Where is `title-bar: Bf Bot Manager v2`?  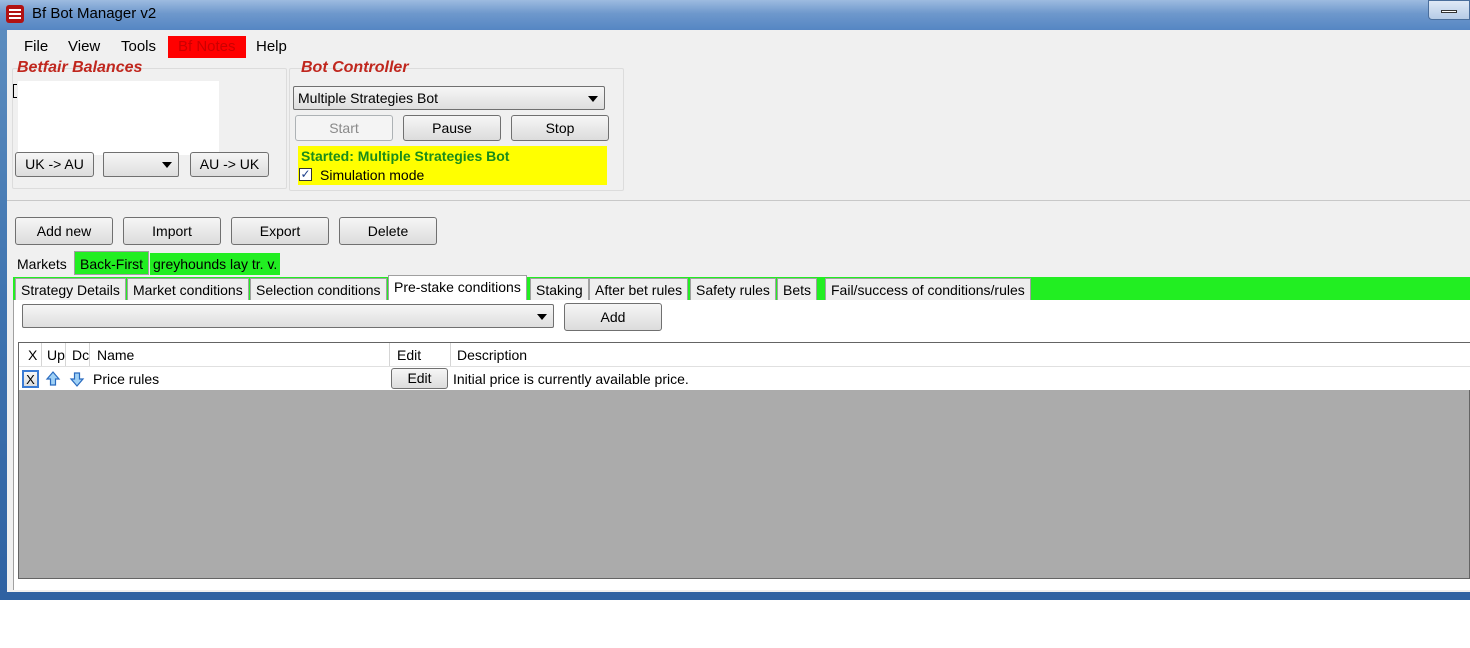
title-bar: Bf Bot Manager v2 is located at coordinates (735, 15).